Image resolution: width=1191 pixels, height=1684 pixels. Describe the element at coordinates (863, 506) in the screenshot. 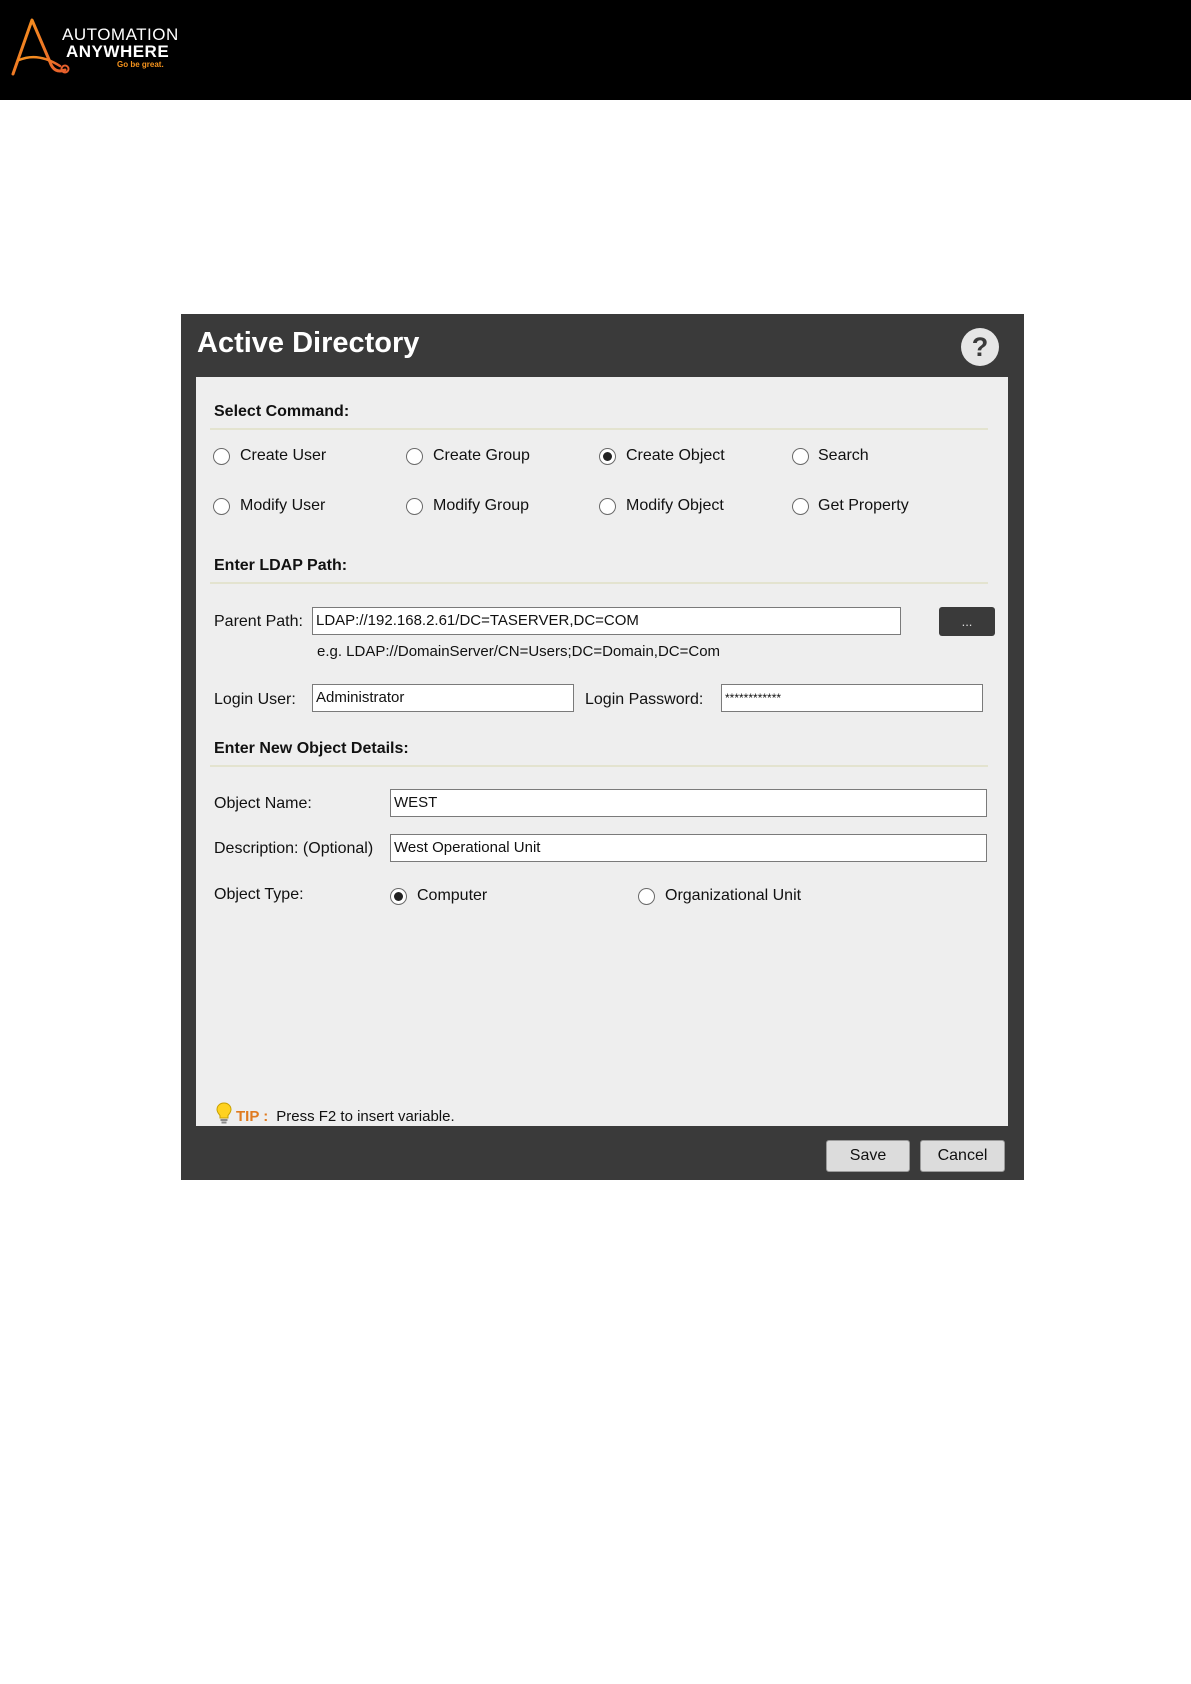

I see `radio-label-get-property: Get Property` at that location.